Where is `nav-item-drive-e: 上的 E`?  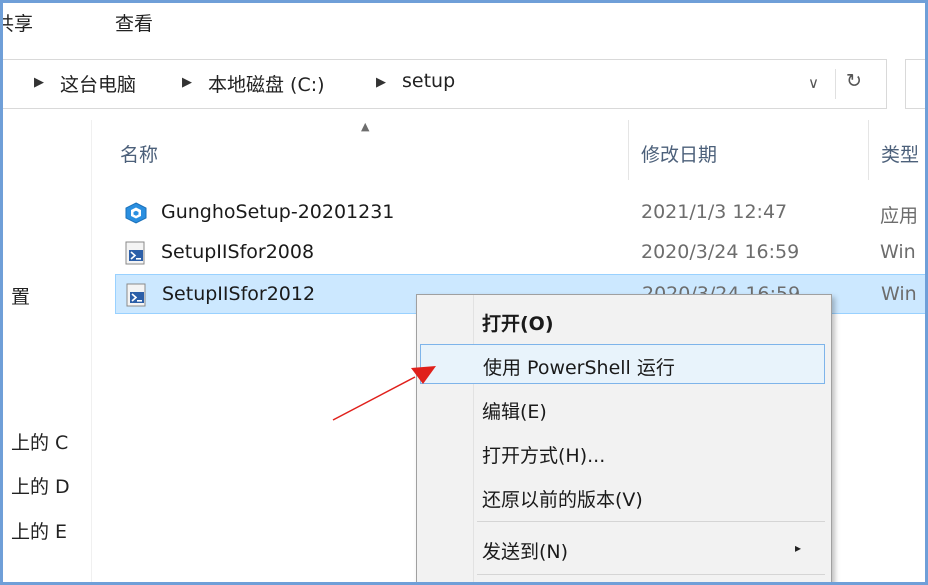 nav-item-drive-e: 上的 E is located at coordinates (39, 530).